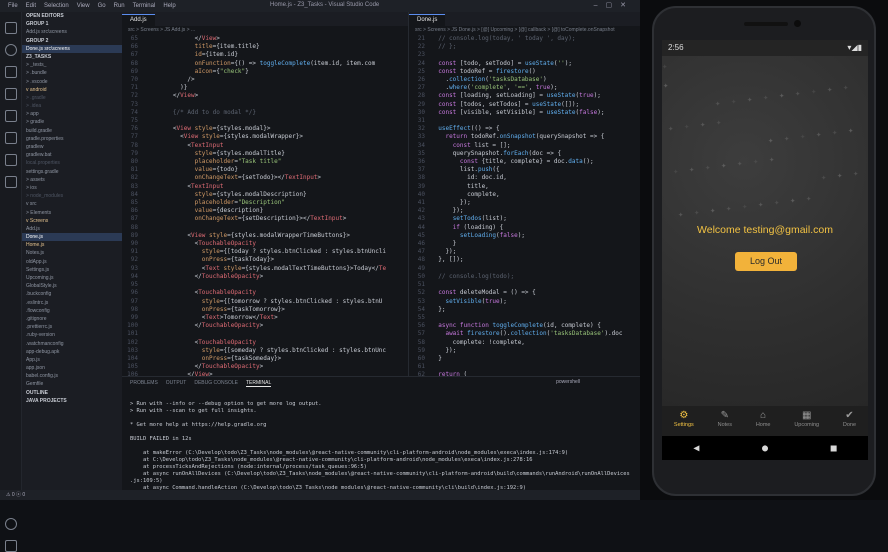 The height and width of the screenshot is (552, 888). Describe the element at coordinates (72, 229) in the screenshot. I see `explorer-item: Add.js` at that location.